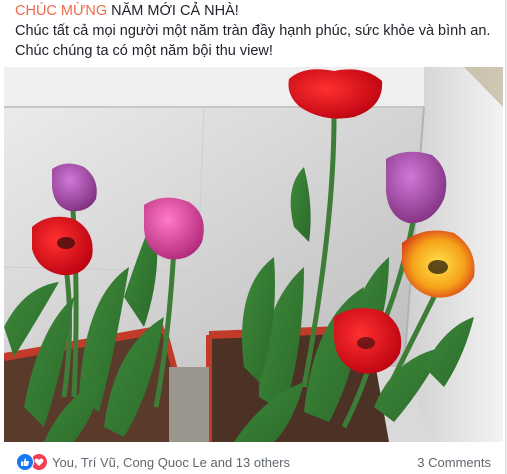  I want to click on post-line-1: CHÚC MỪNG NĂM MỚI CẢ NHÀ!, so click(257, 11).